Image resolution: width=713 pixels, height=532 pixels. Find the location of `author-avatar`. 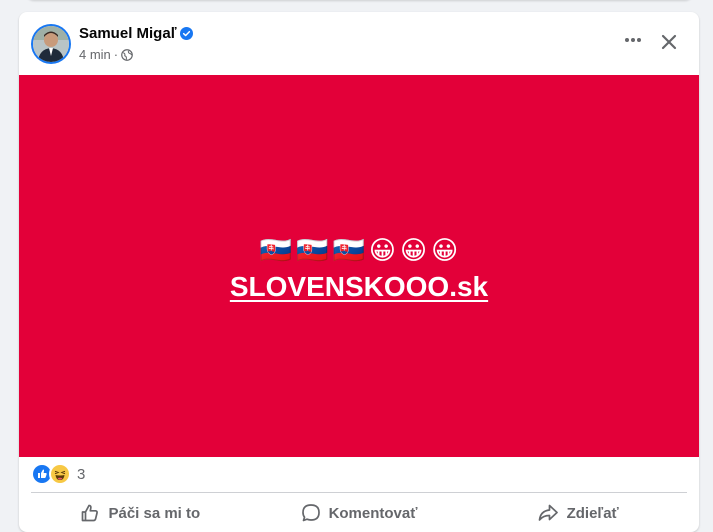

author-avatar is located at coordinates (51, 44).